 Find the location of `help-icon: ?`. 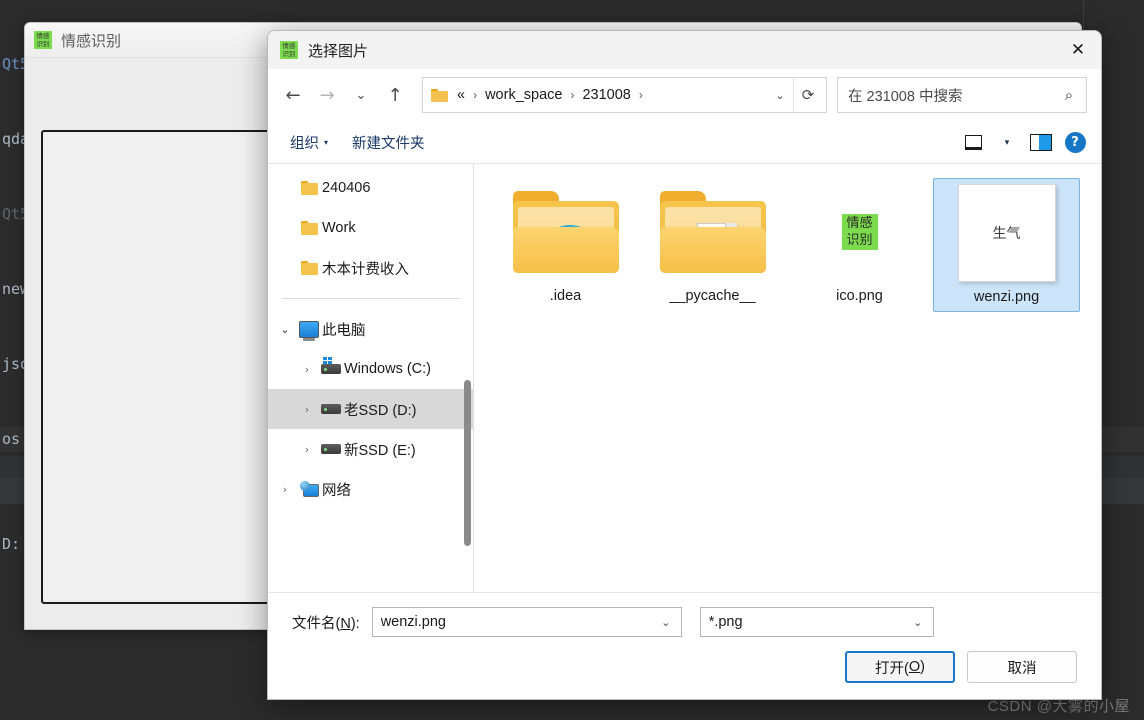

help-icon: ? is located at coordinates (1075, 142).